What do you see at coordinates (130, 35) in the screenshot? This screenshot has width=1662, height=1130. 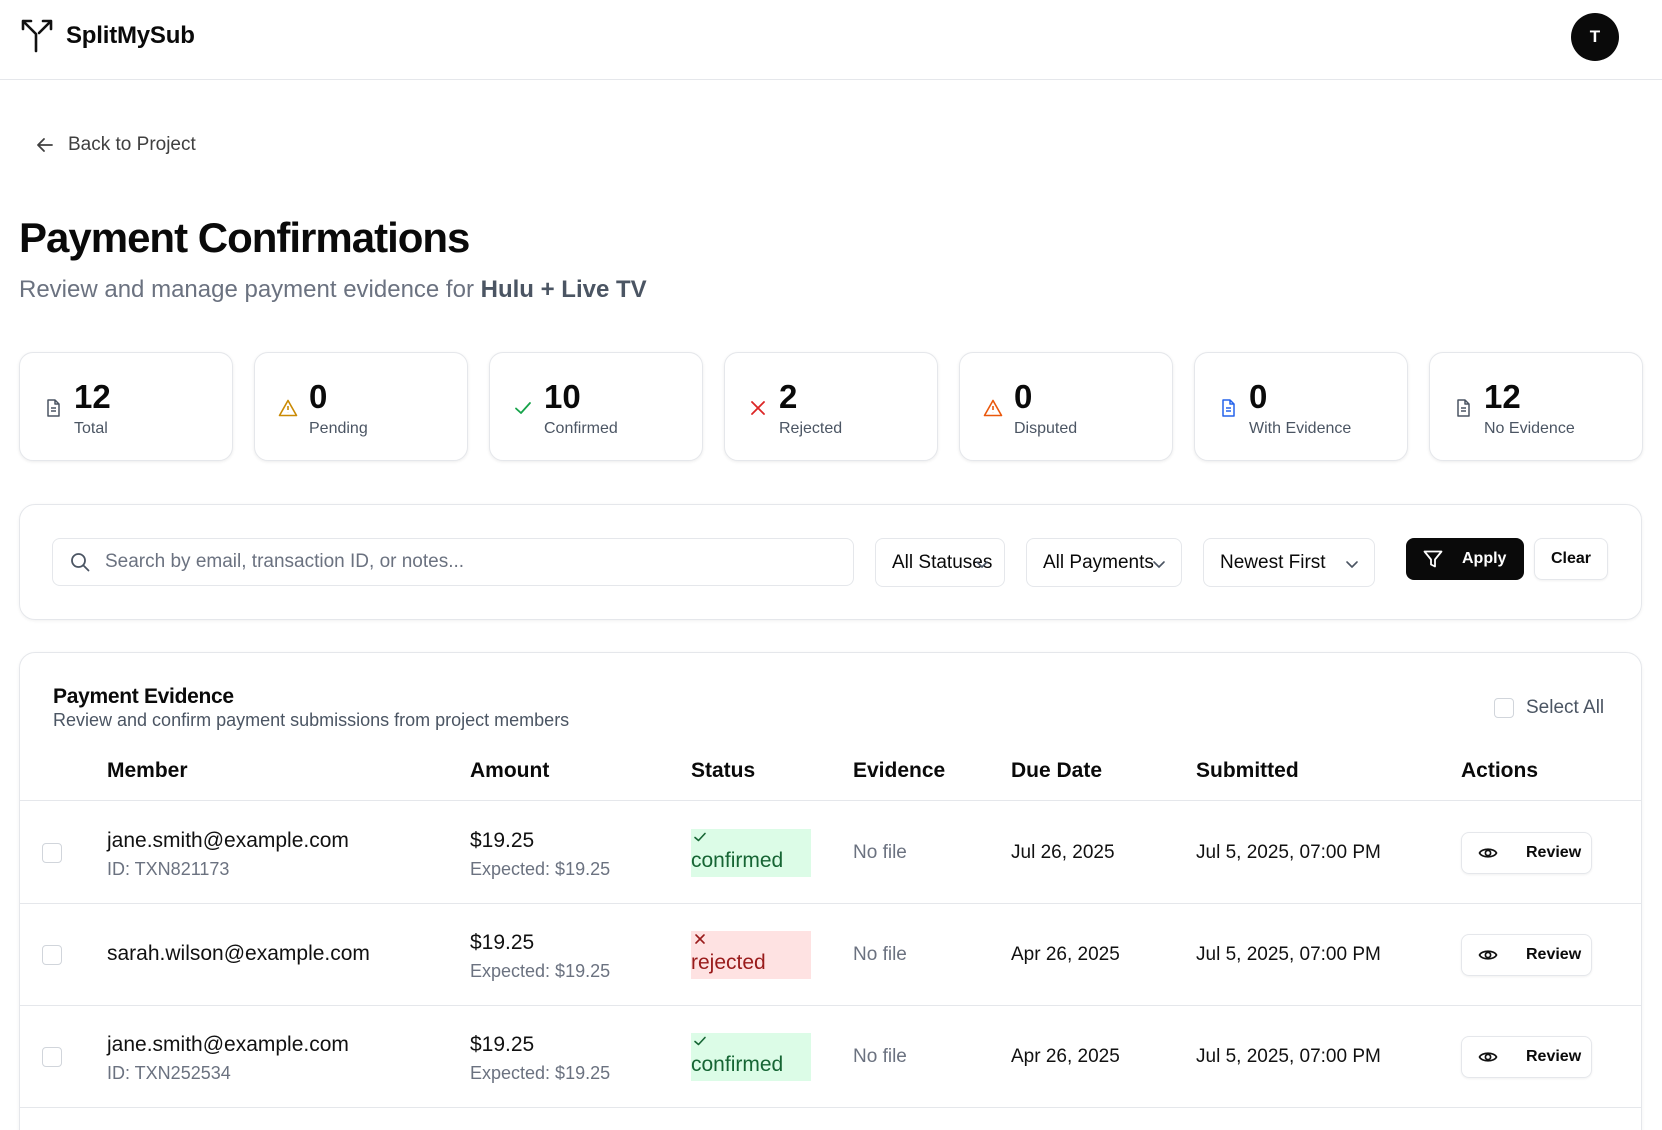 I see `app-name: SplitMySub` at bounding box center [130, 35].